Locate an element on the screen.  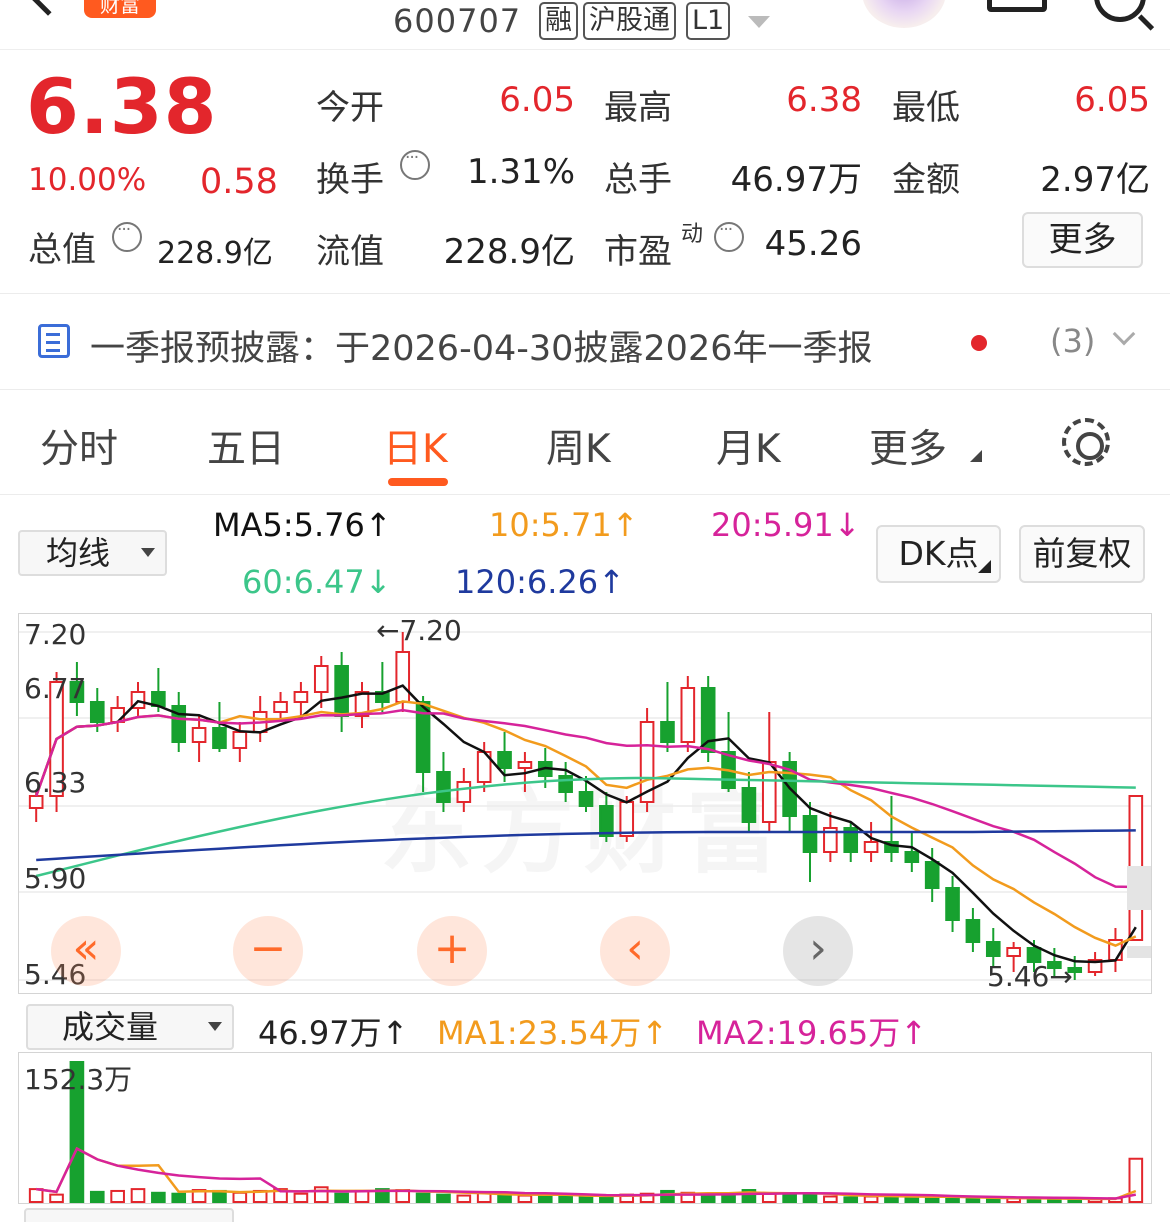
volume-max-label: 152.3万 is located at coordinates (78, 1079).